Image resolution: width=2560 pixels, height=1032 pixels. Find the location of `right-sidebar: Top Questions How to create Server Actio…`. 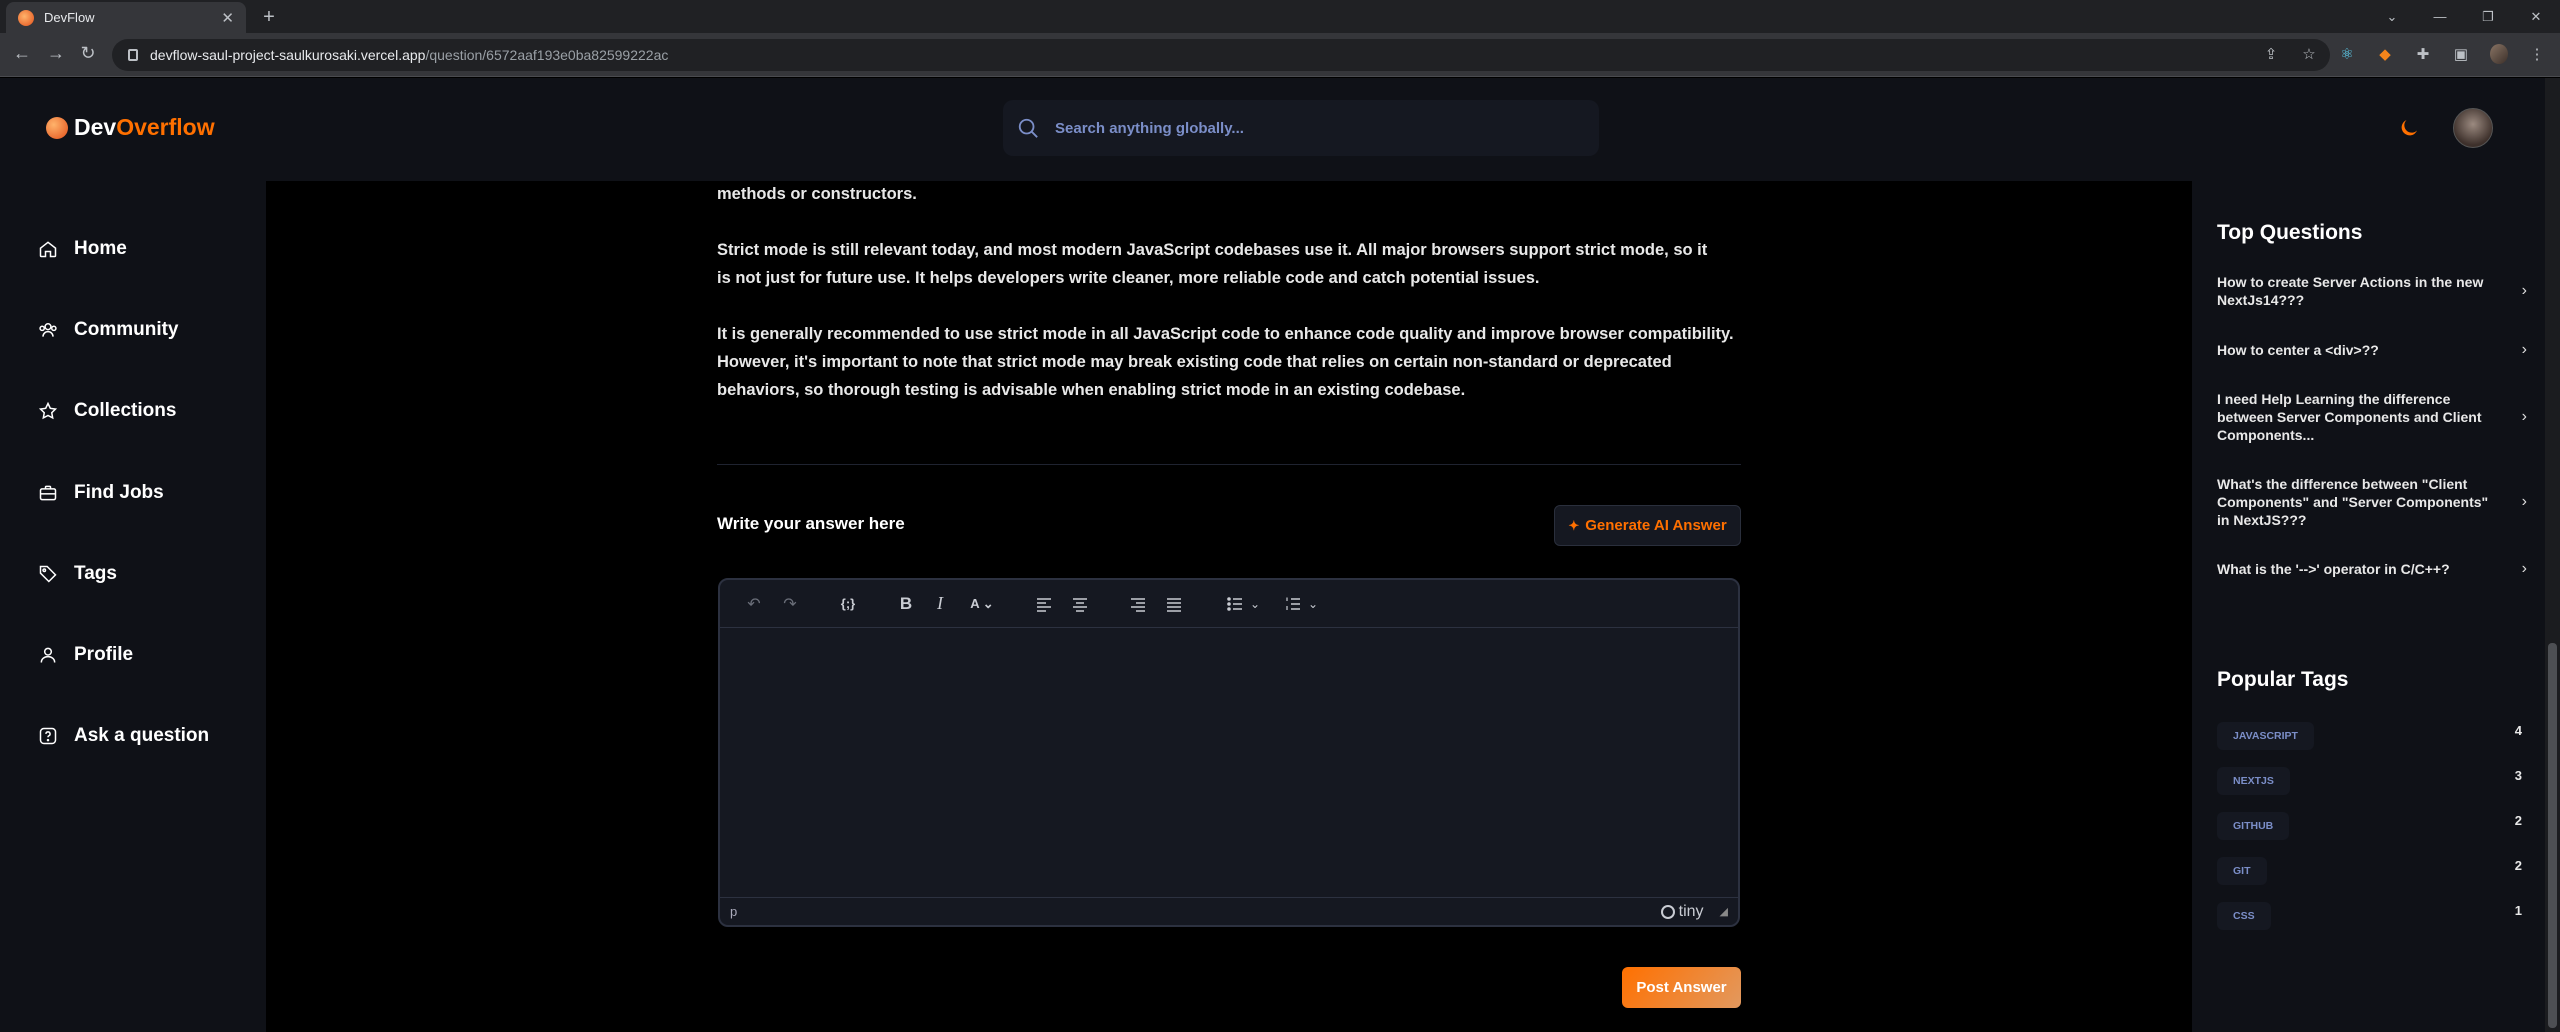

right-sidebar: Top Questions How to create Server Actio… is located at coordinates (2368, 606).